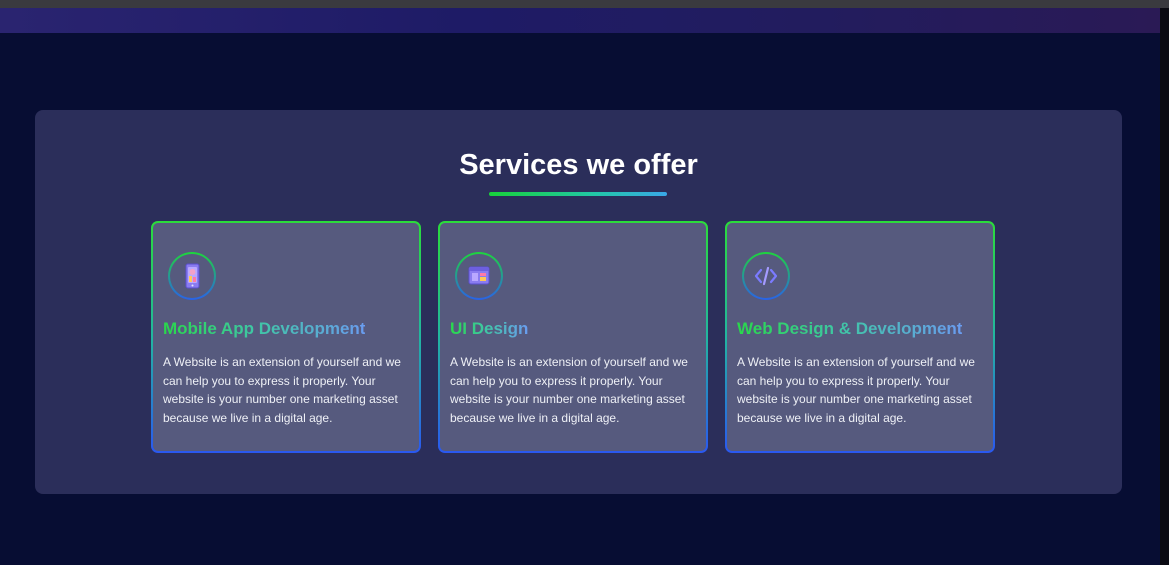 This screenshot has width=1169, height=565. What do you see at coordinates (578, 194) in the screenshot?
I see `title-underline` at bounding box center [578, 194].